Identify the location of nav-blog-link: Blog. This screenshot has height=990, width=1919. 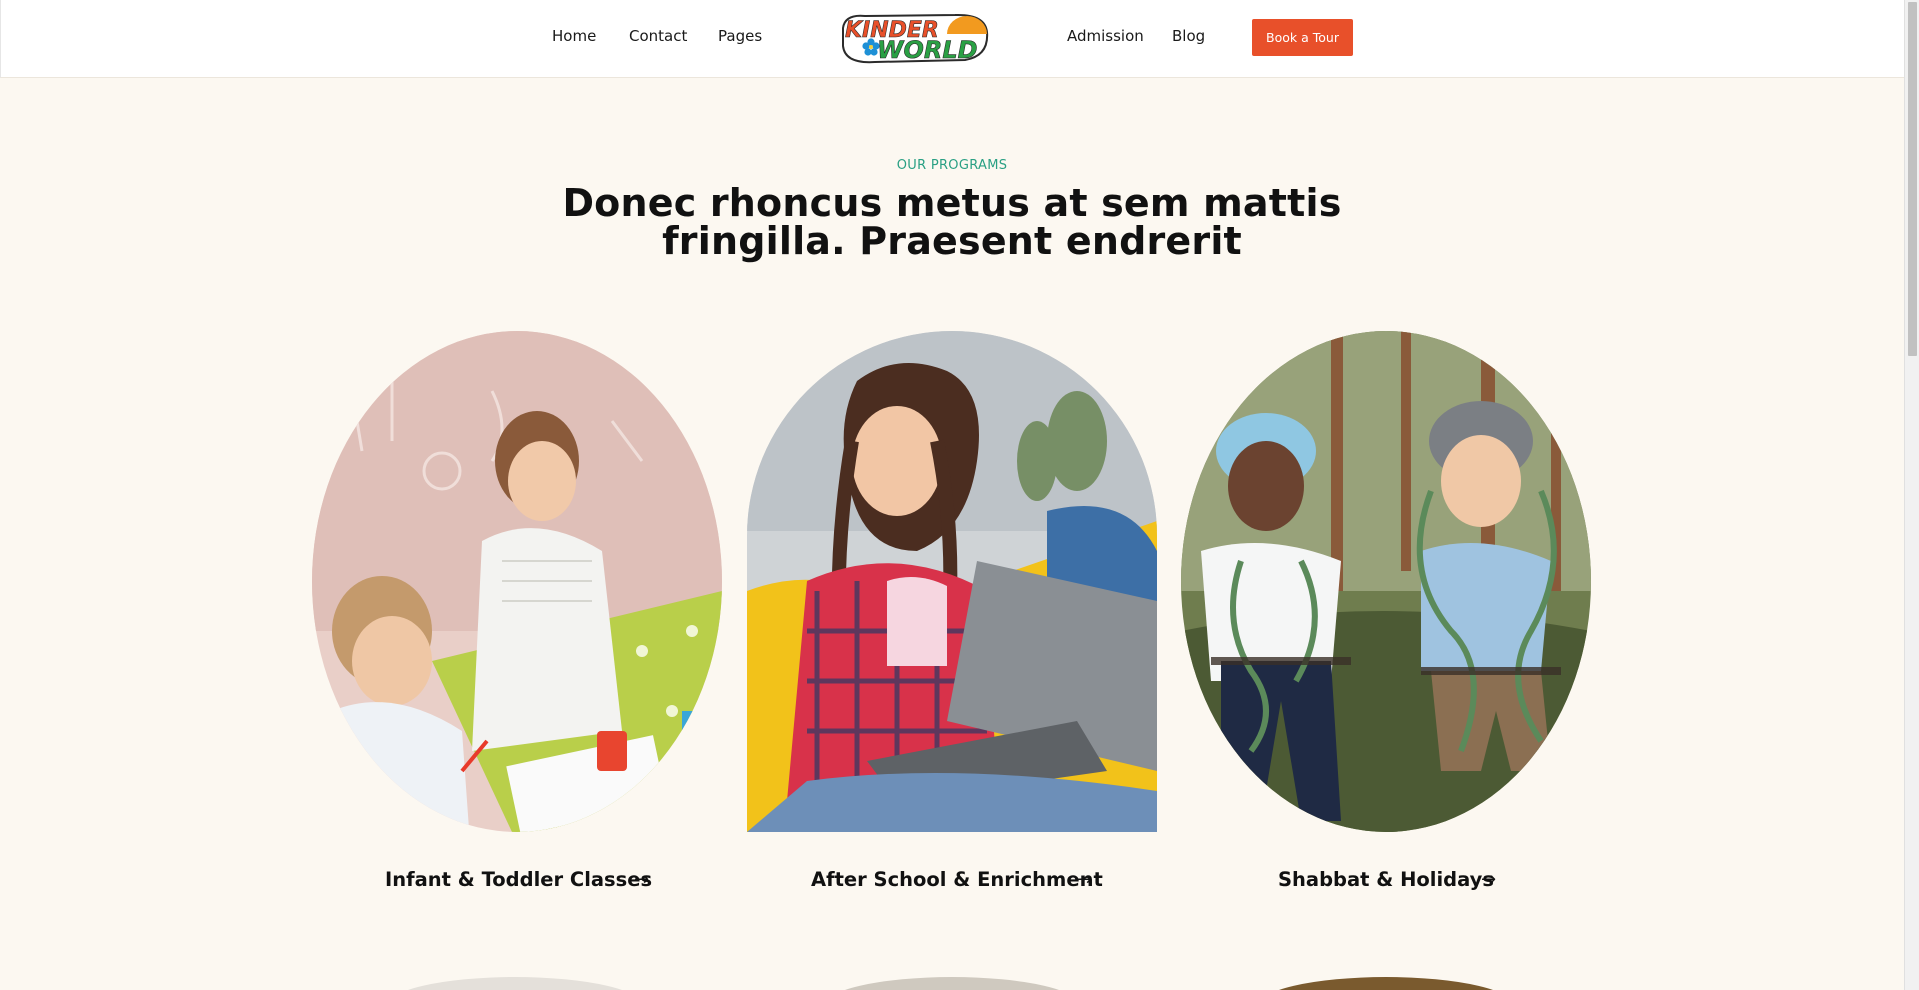
(1188, 36).